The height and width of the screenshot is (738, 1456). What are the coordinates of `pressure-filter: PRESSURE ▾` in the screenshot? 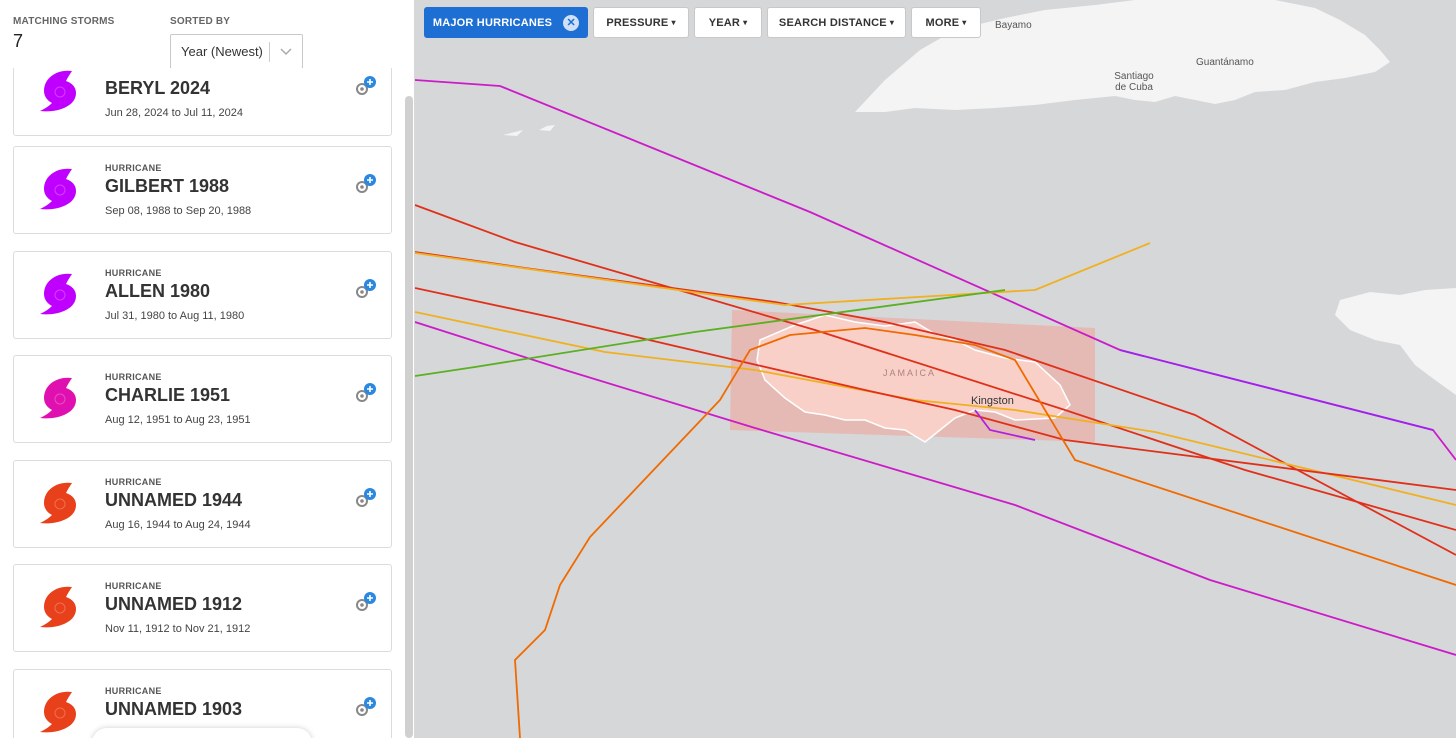 It's located at (641, 22).